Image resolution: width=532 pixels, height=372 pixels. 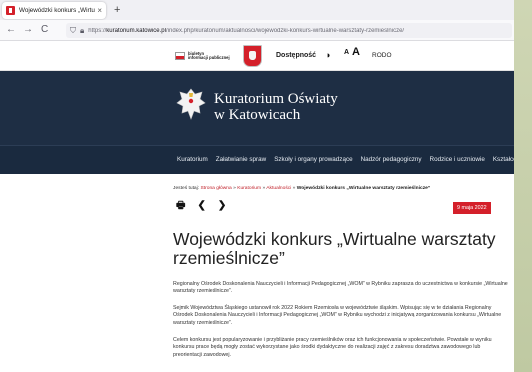 What do you see at coordinates (249, 188) in the screenshot?
I see `breadcrumb-kuratorium-link: Kuratorium` at bounding box center [249, 188].